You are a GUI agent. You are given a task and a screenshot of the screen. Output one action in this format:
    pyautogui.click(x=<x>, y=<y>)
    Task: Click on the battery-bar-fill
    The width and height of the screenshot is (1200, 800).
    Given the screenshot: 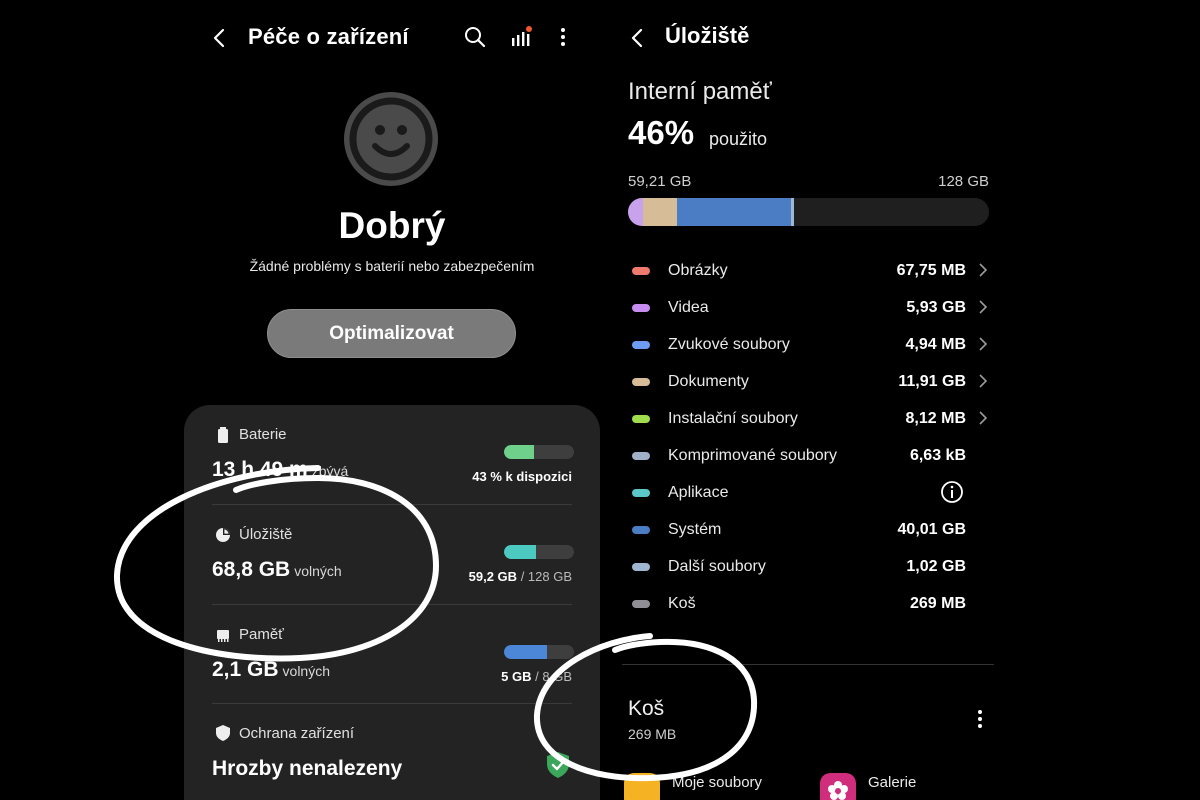 What is the action you would take?
    pyautogui.click(x=519, y=452)
    